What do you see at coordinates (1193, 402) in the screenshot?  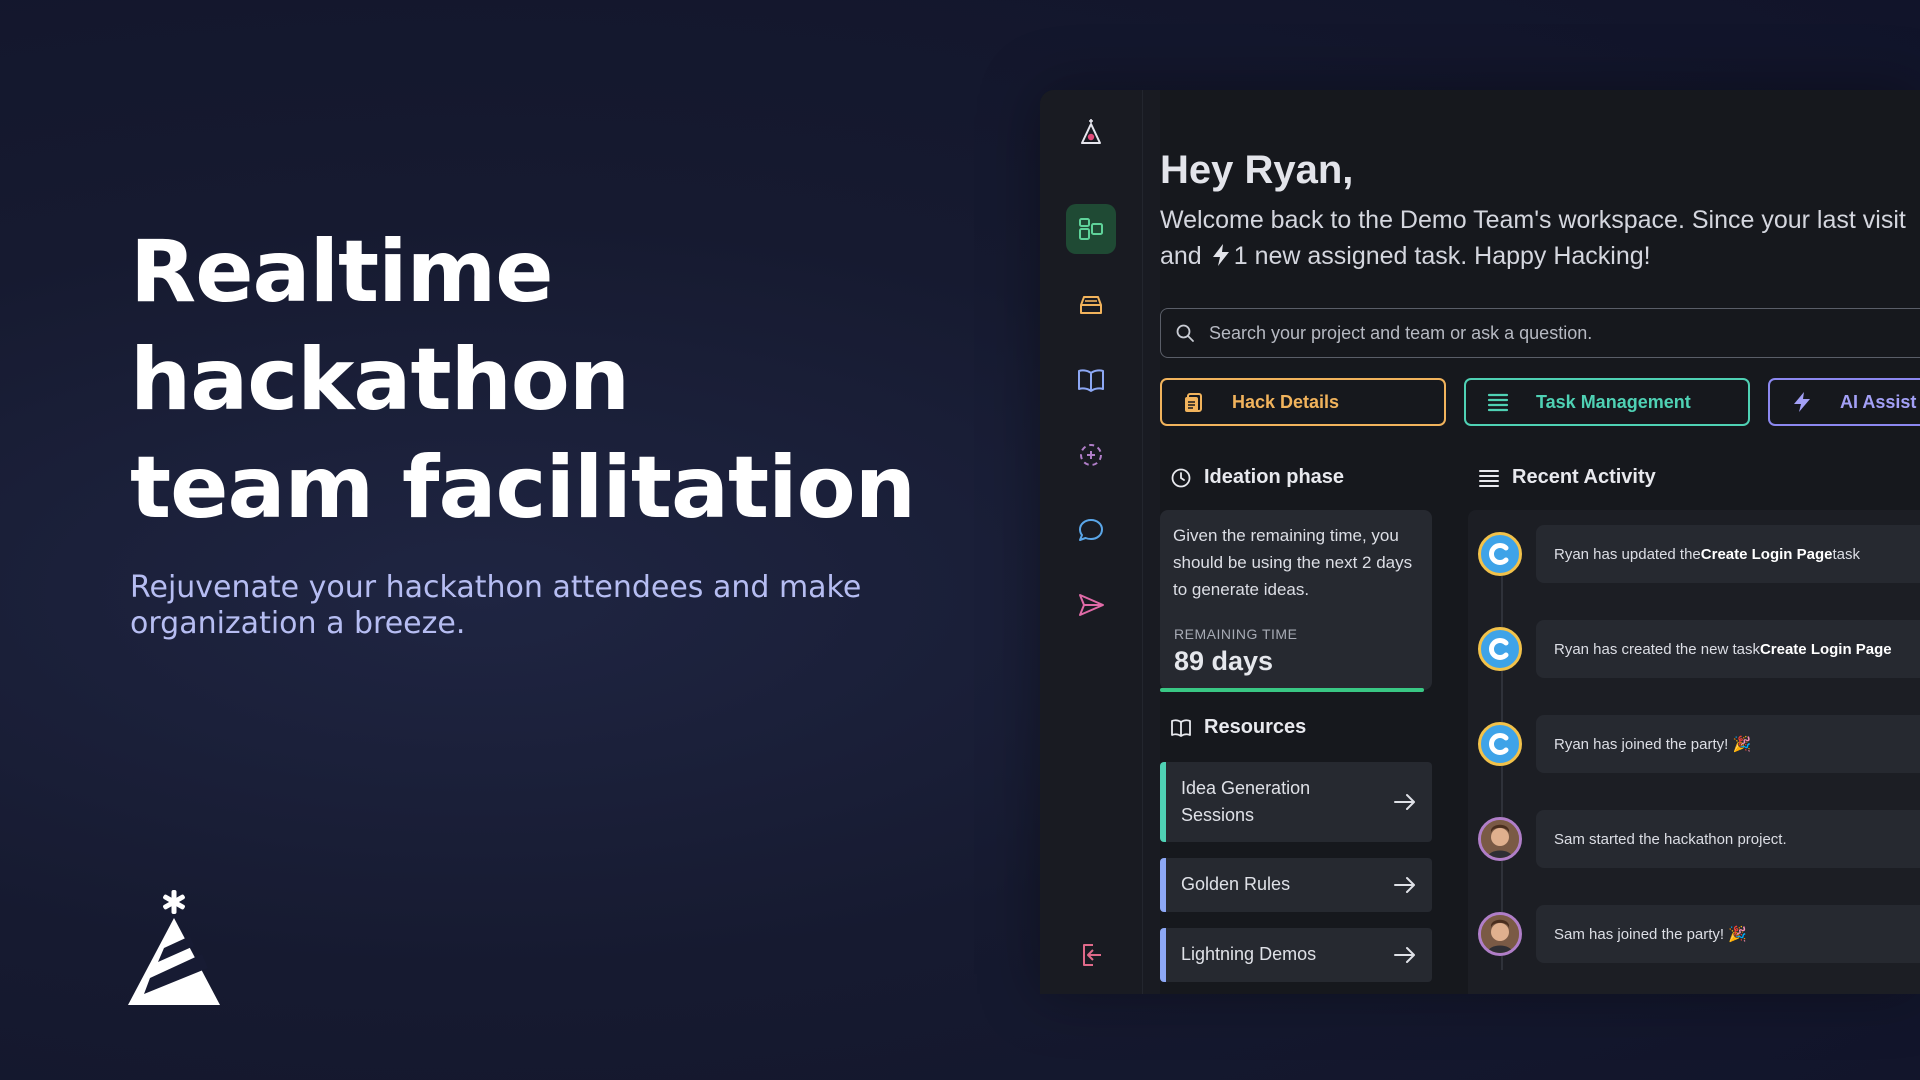 I see `clipboard-icon` at bounding box center [1193, 402].